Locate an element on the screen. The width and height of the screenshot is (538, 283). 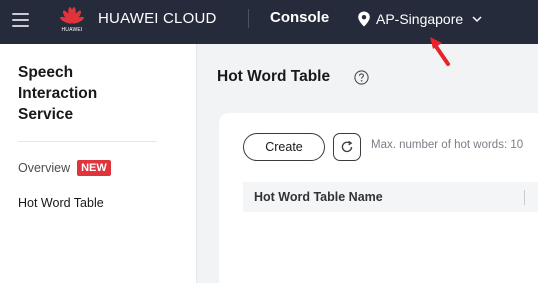
create-button: Create is located at coordinates (284, 147).